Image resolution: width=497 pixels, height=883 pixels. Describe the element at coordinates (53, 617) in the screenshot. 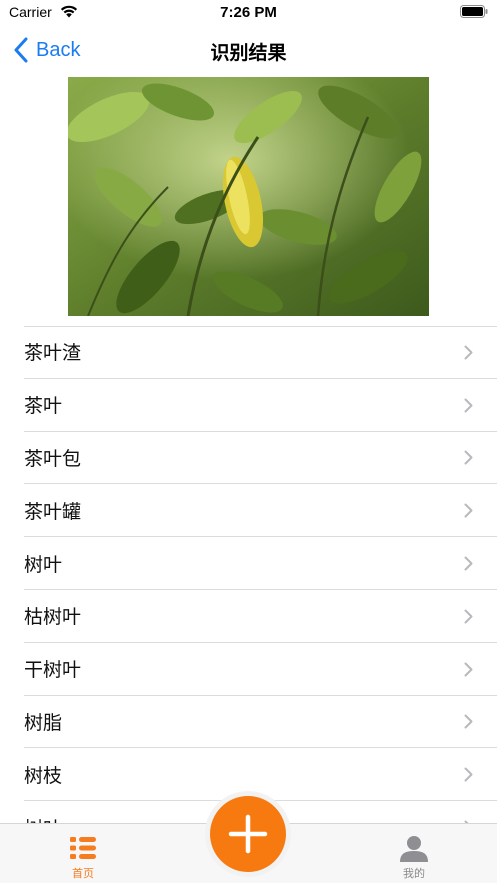

I see `list-item-label: 枯树叶` at that location.